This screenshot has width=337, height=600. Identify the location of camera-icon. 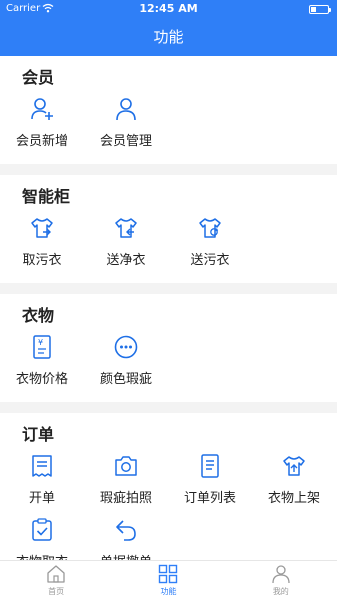
(126, 466).